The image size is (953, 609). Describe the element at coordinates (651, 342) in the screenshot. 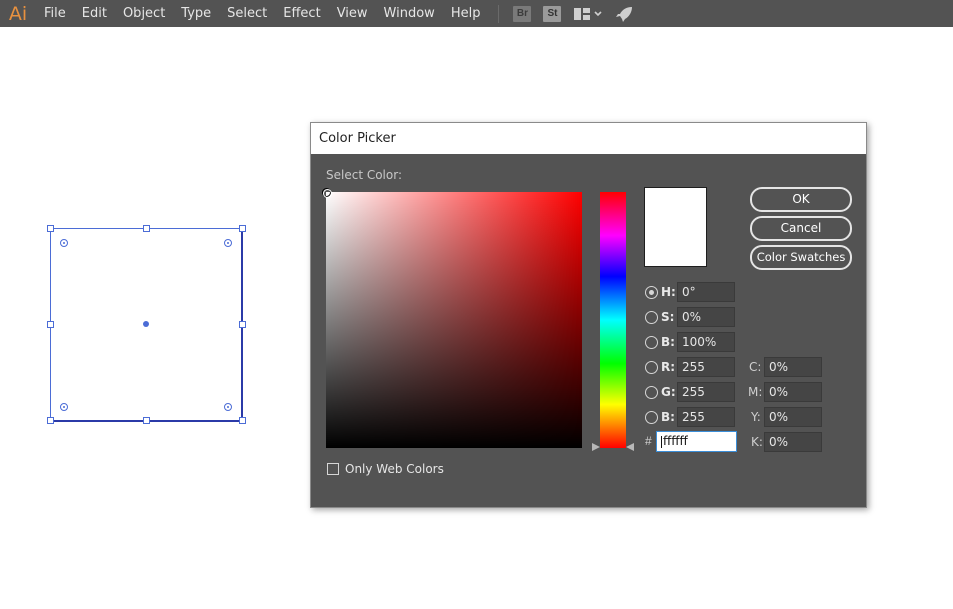

I see `brightness-radio` at that location.